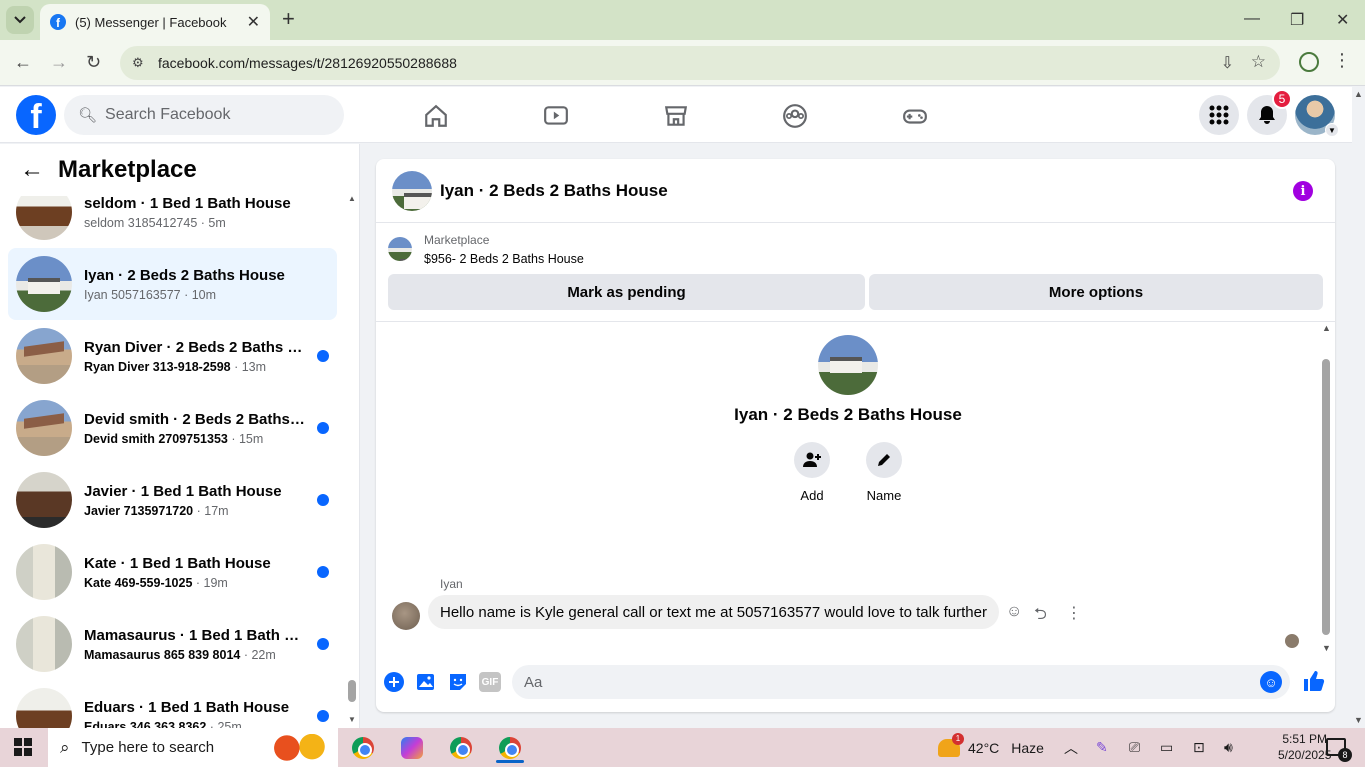  I want to click on chat-header: Iyan · 2 Beds 2 Baths House, so click(855, 191).